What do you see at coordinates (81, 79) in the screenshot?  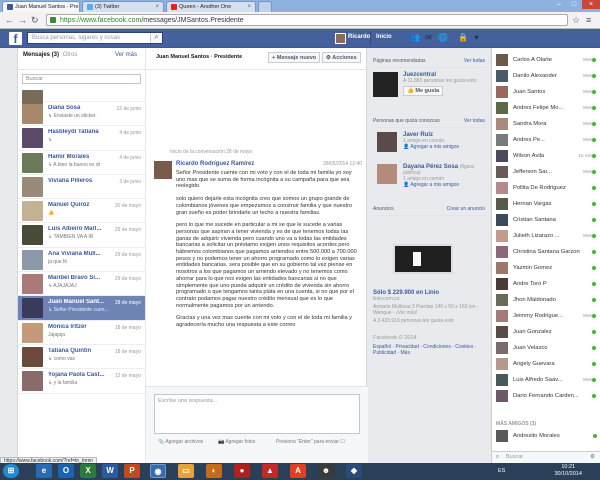 I see `conversation-search-input: Buscar` at bounding box center [81, 79].